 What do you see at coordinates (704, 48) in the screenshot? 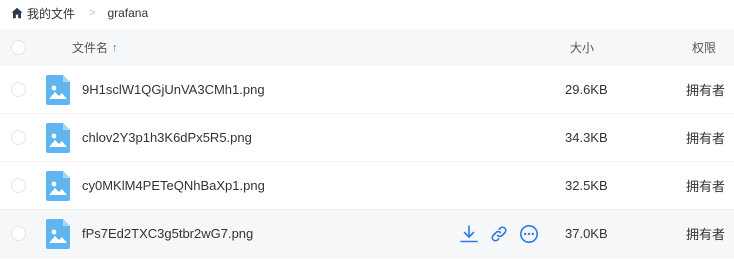
I see `permission-column-header: 权限` at bounding box center [704, 48].